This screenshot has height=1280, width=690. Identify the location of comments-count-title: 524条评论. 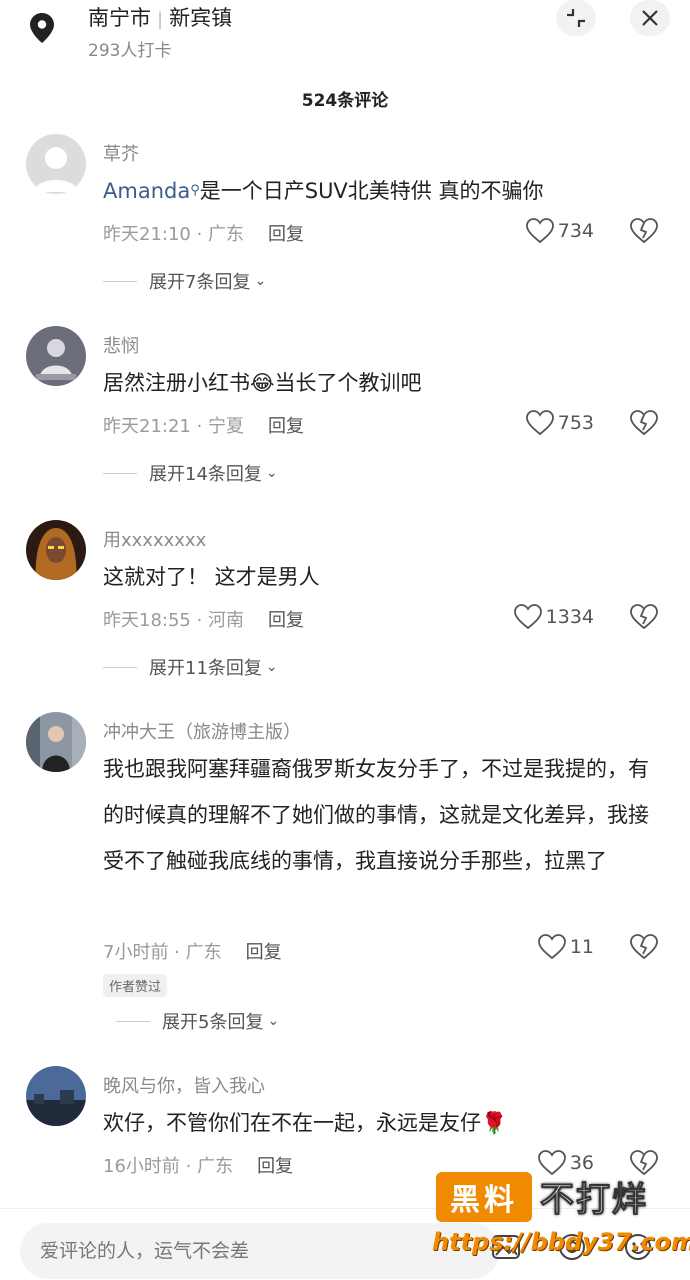
(345, 101).